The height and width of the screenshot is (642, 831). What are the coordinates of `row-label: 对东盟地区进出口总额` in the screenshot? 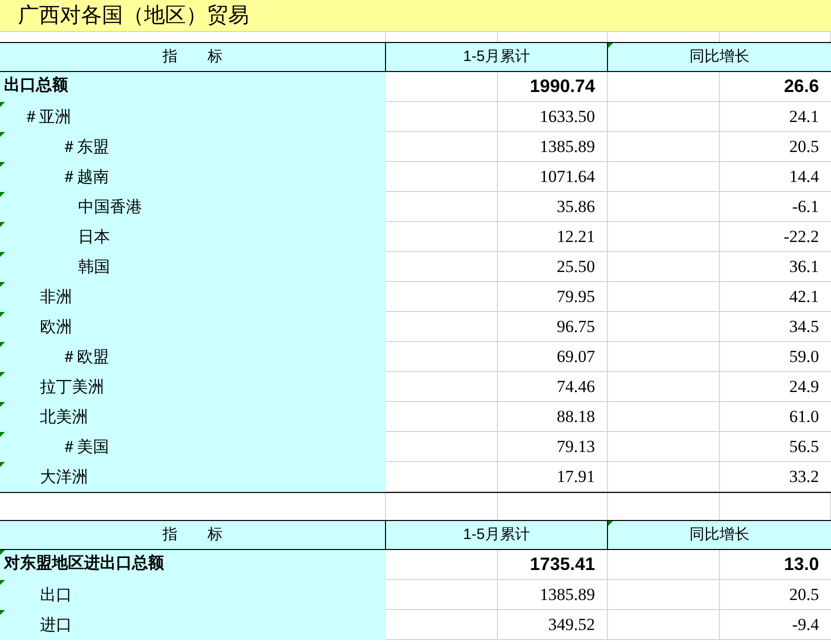 It's located at (84, 563).